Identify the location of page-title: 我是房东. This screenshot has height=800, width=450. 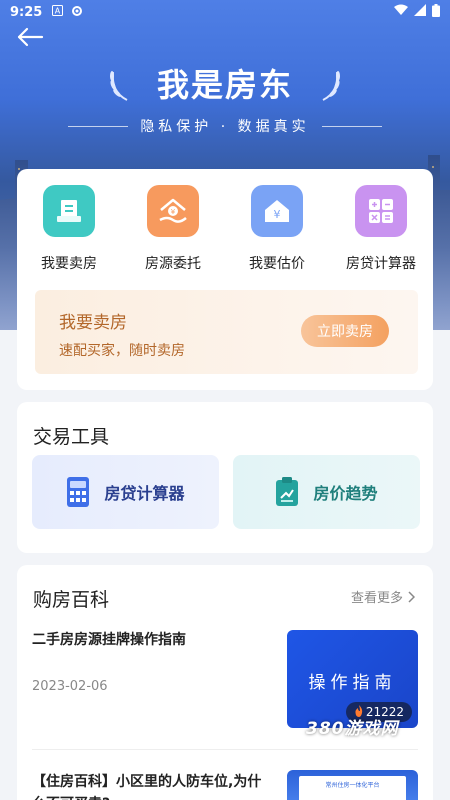
(224, 85).